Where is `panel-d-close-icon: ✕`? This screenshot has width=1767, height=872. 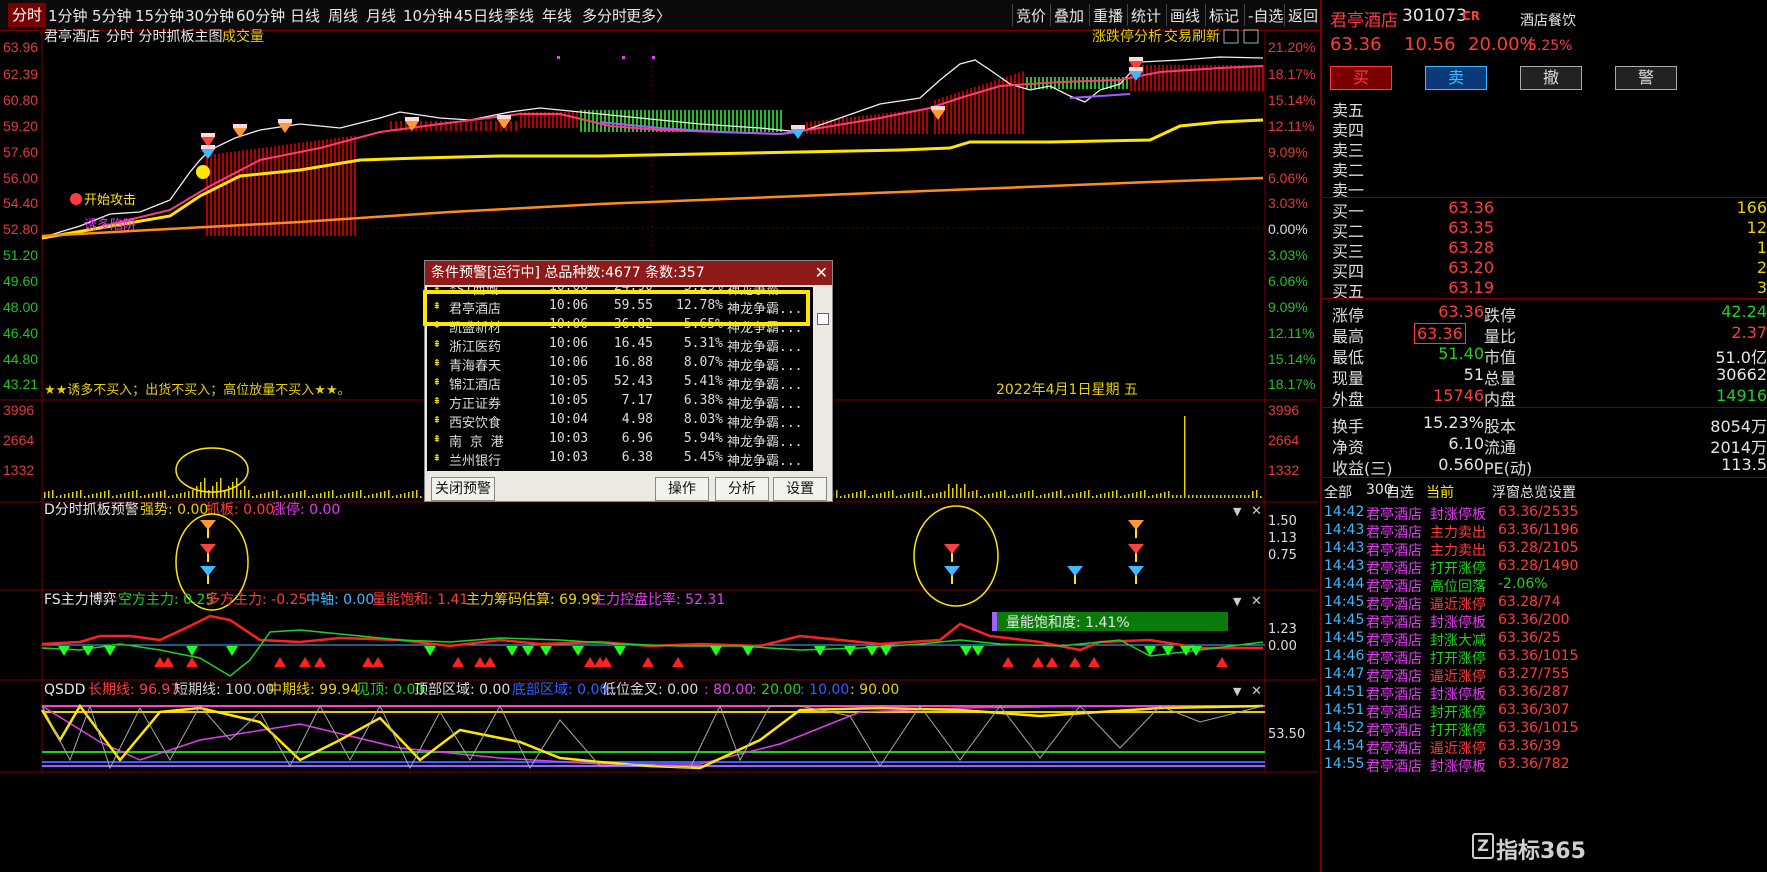 panel-d-close-icon: ✕ is located at coordinates (1256, 511).